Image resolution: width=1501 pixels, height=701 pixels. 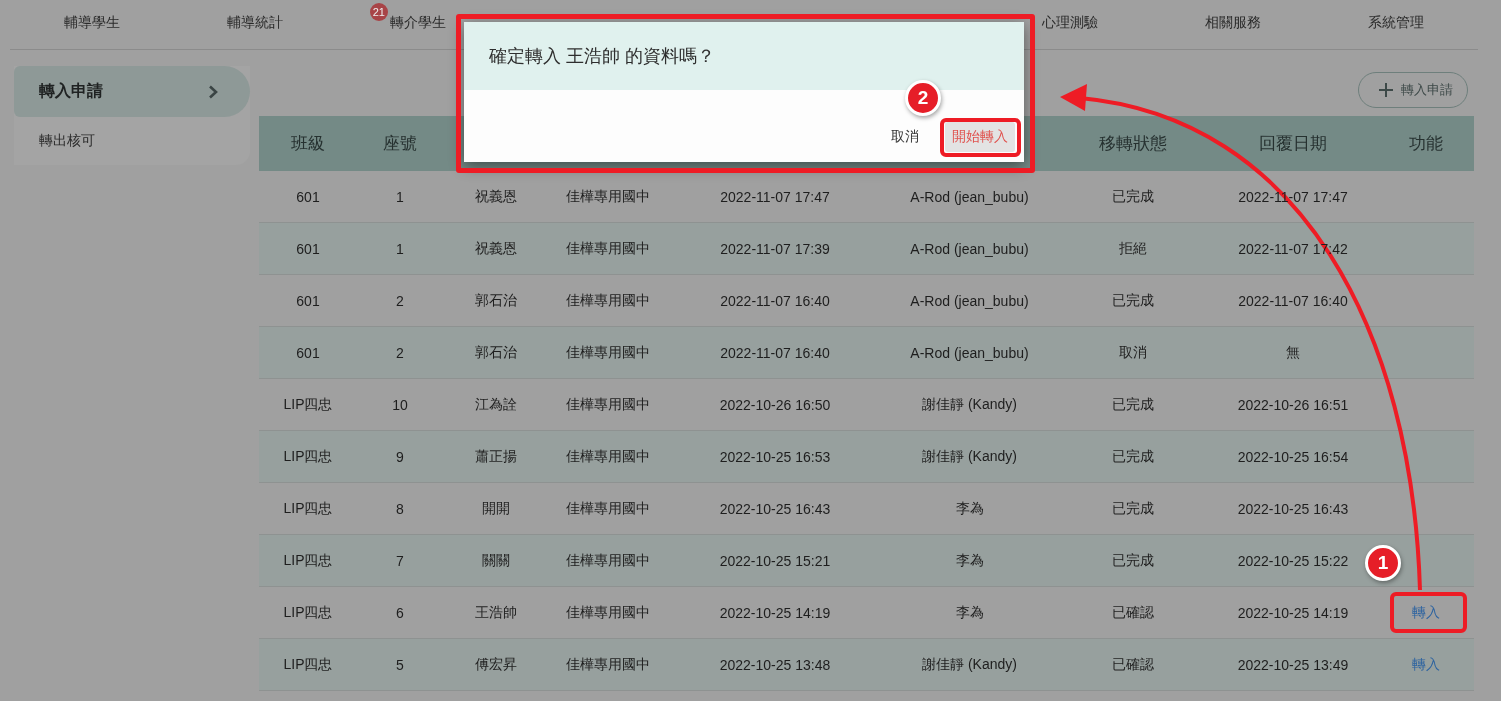 What do you see at coordinates (775, 664) in the screenshot?
I see `table-cell: 2022-10-25 13:48` at bounding box center [775, 664].